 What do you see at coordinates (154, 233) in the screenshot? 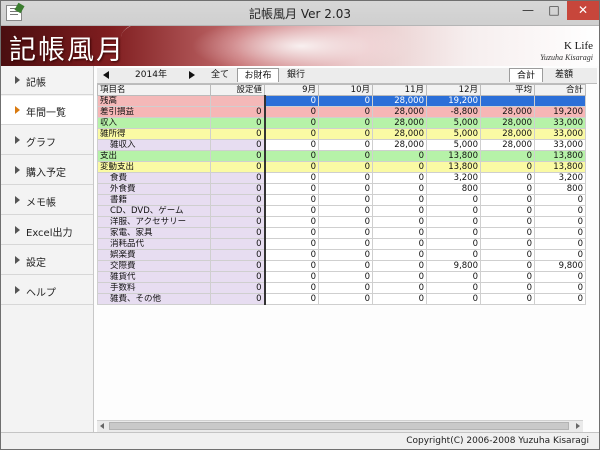
I see `row-label: 家電、家具` at bounding box center [154, 233].